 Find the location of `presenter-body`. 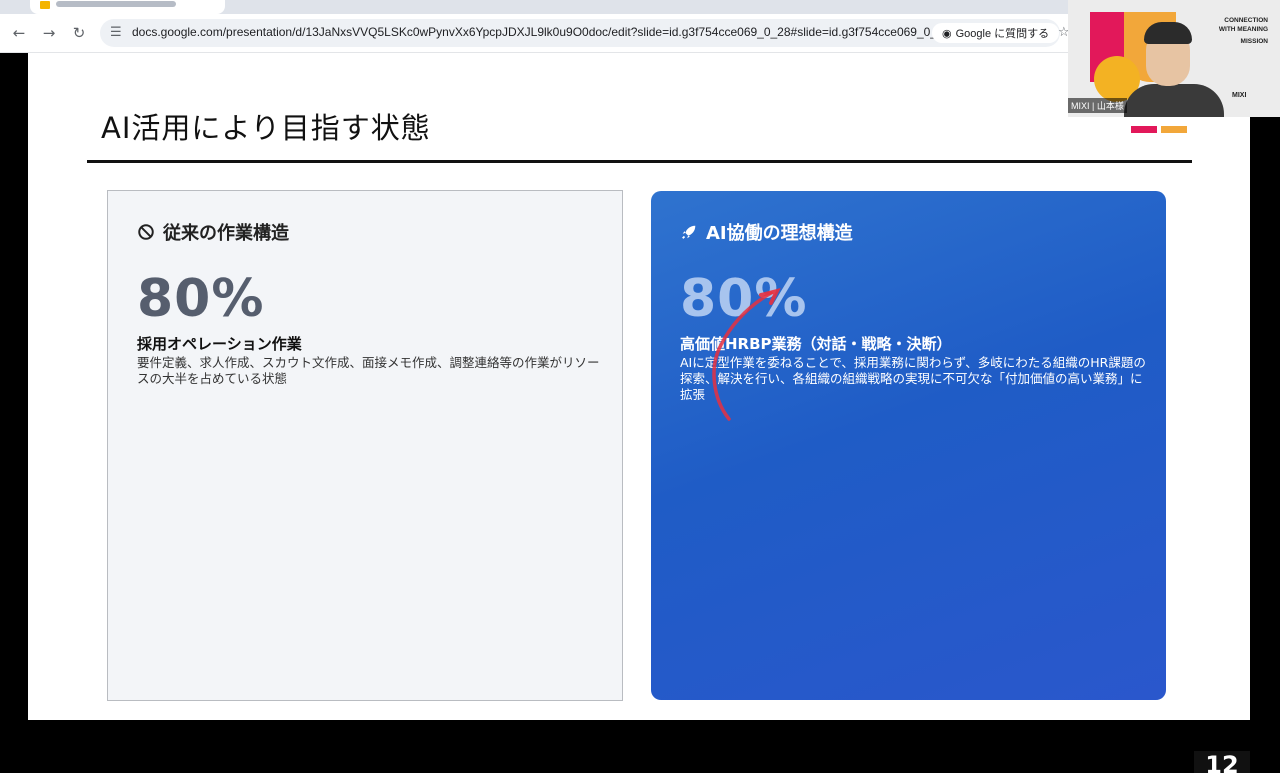

presenter-body is located at coordinates (1174, 100).